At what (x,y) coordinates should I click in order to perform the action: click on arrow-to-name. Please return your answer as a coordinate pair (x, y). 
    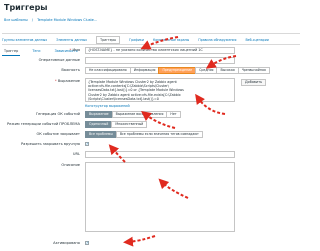
    Looking at the image, I should click on (159, 43).